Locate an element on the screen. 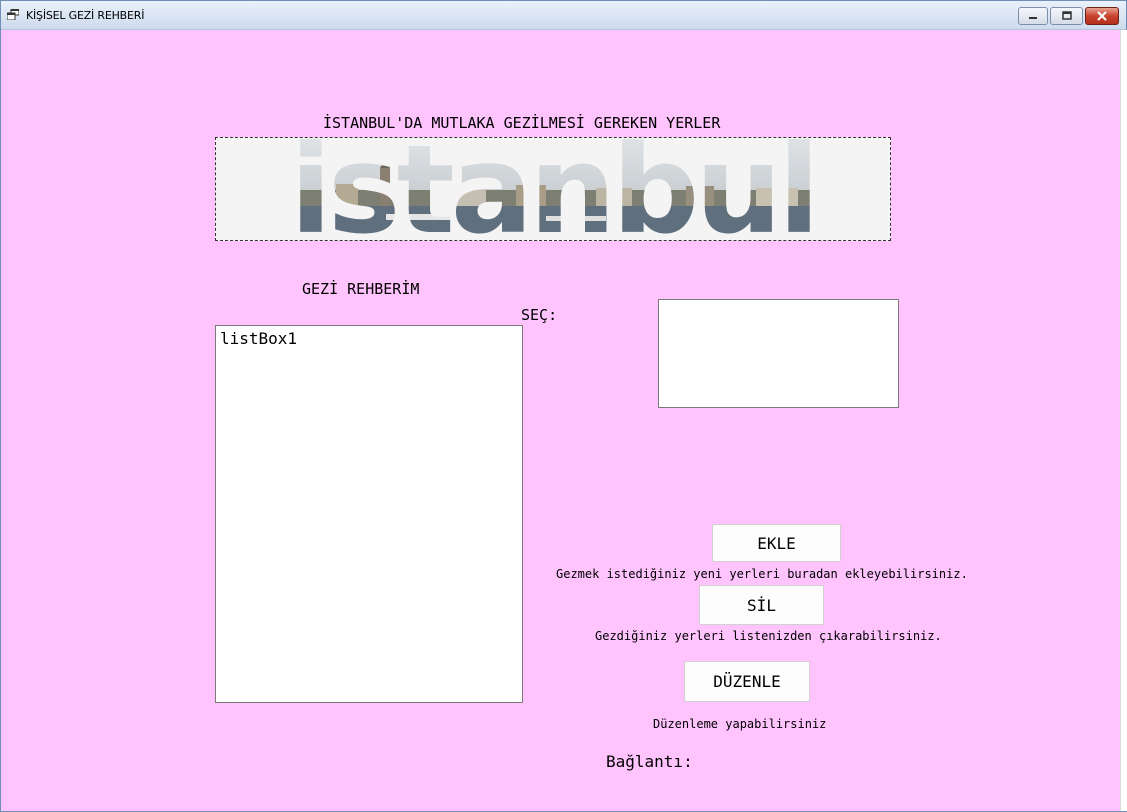  guide-label: GEZİ REHBERİM is located at coordinates (361, 289).